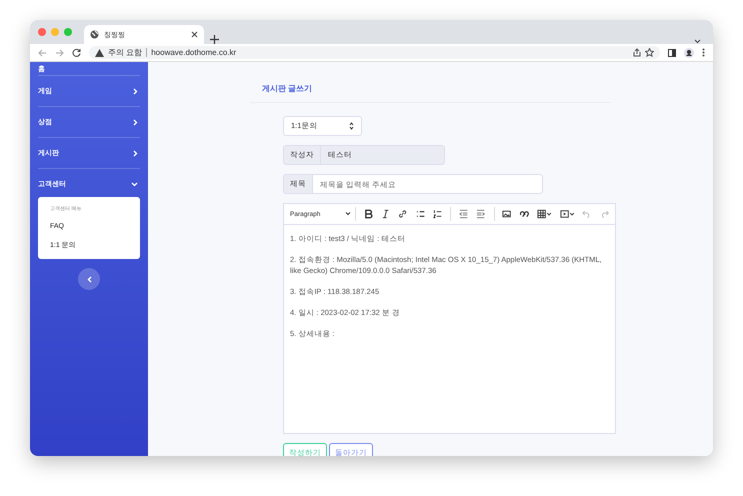 The image size is (743, 496). What do you see at coordinates (481, 214) in the screenshot?
I see `indent-icon` at bounding box center [481, 214].